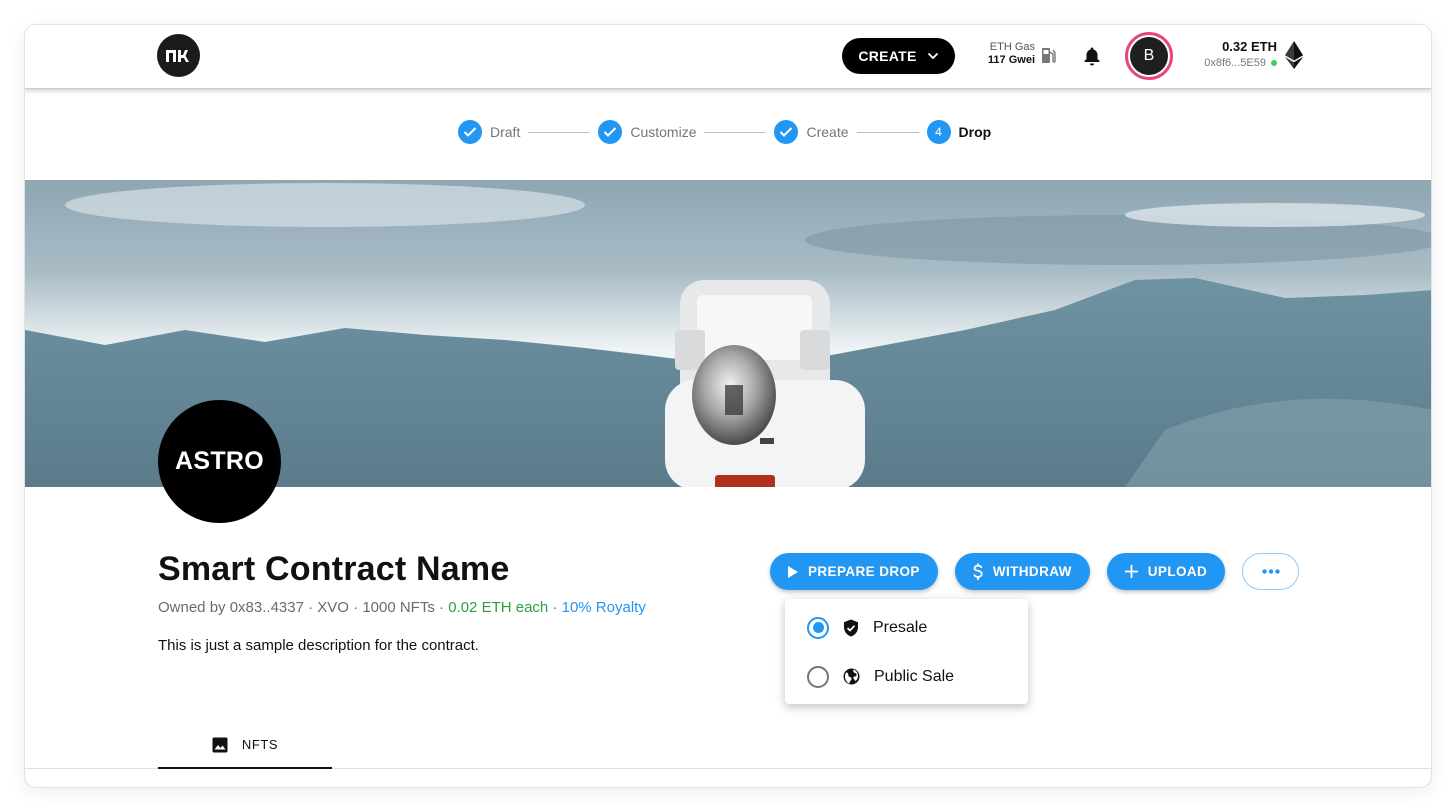 The height and width of the screenshot is (810, 1456). I want to click on action-buttons: PREPARE DROP WITHDRAW UPLOAD, so click(1035, 571).